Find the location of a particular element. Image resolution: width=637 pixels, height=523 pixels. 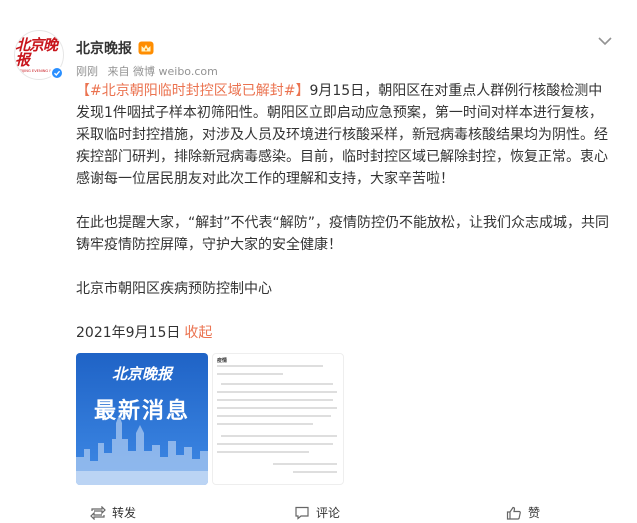

date-line: 2021年9月15日 收起 is located at coordinates (346, 333).